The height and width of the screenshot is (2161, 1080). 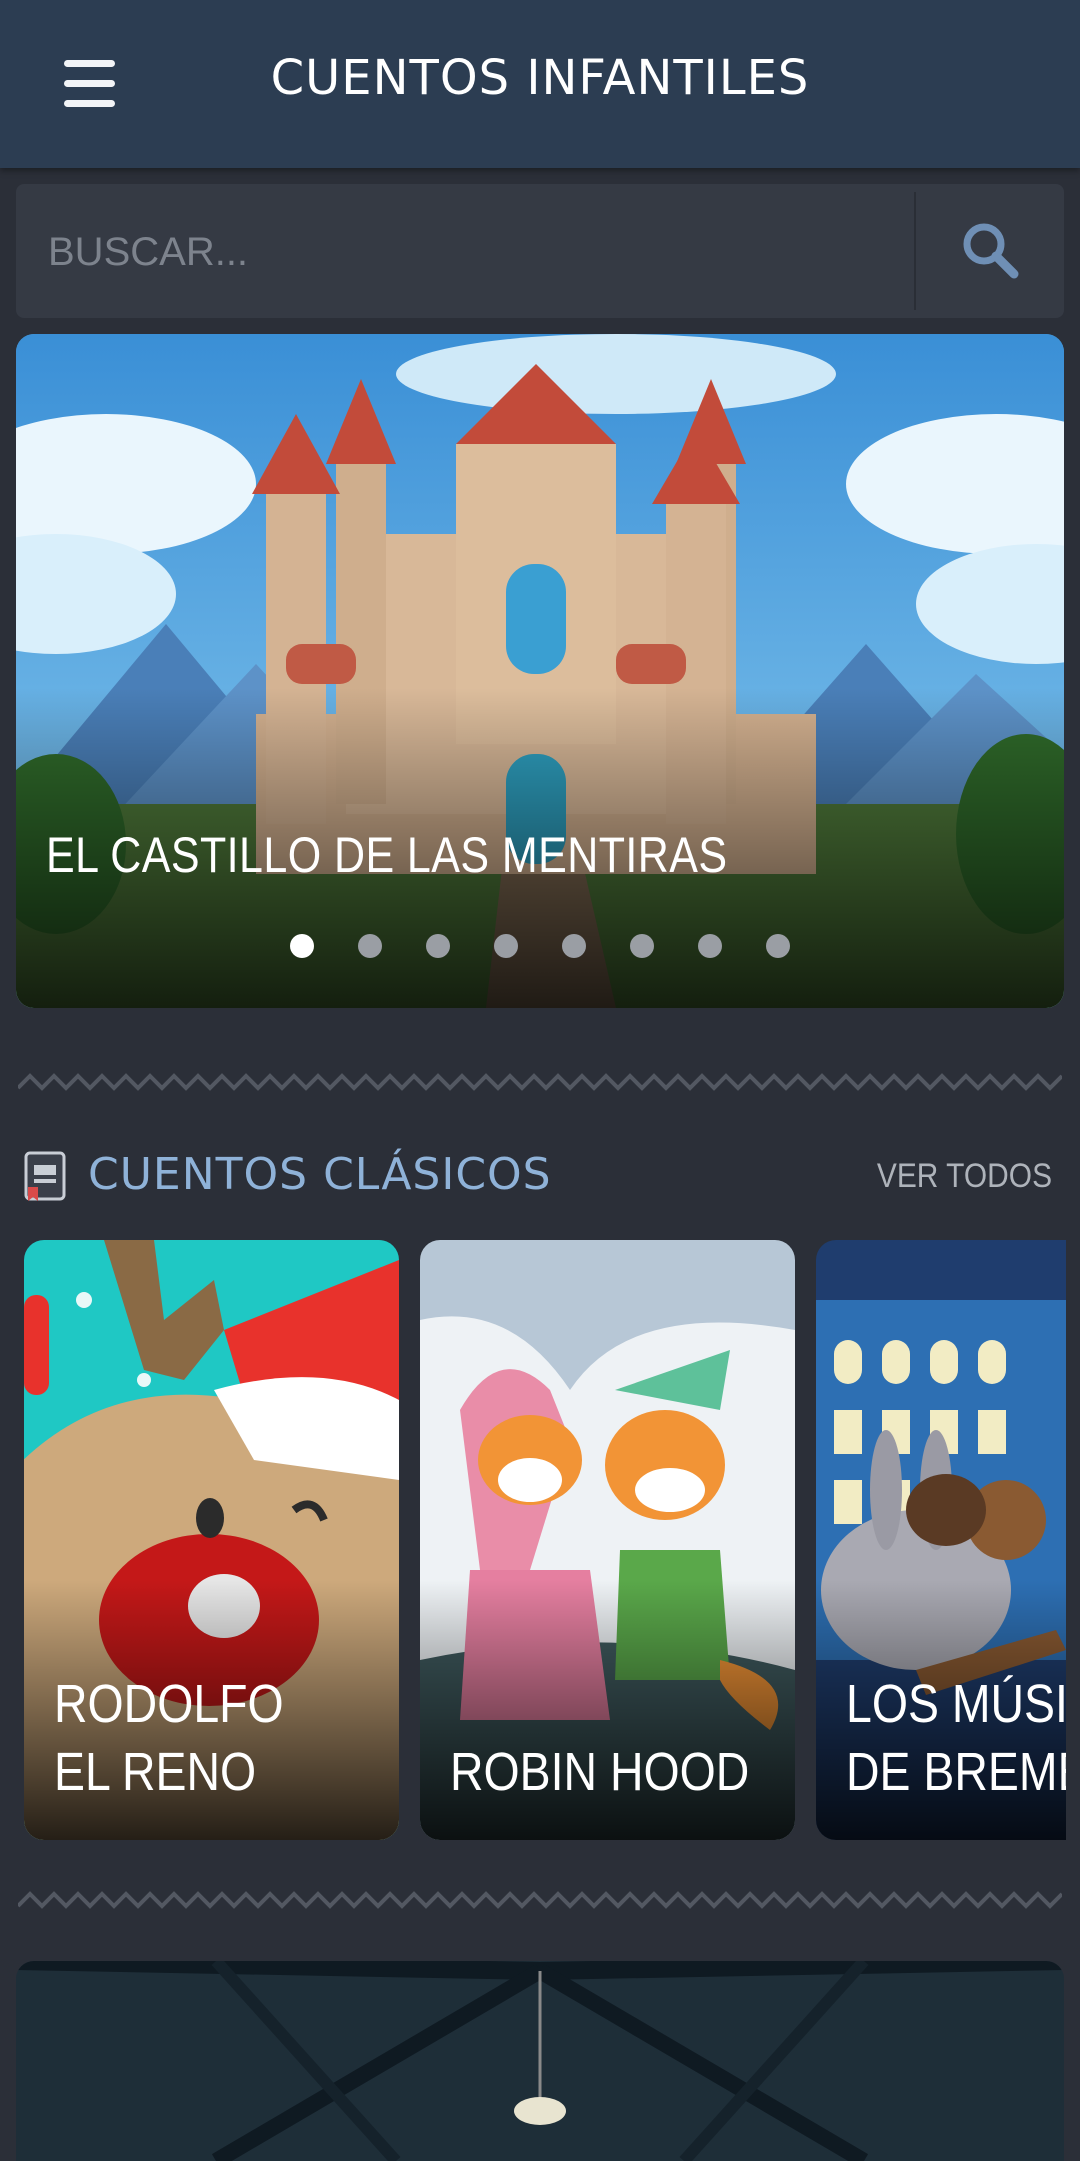 I want to click on search-bar, so click(x=540, y=252).